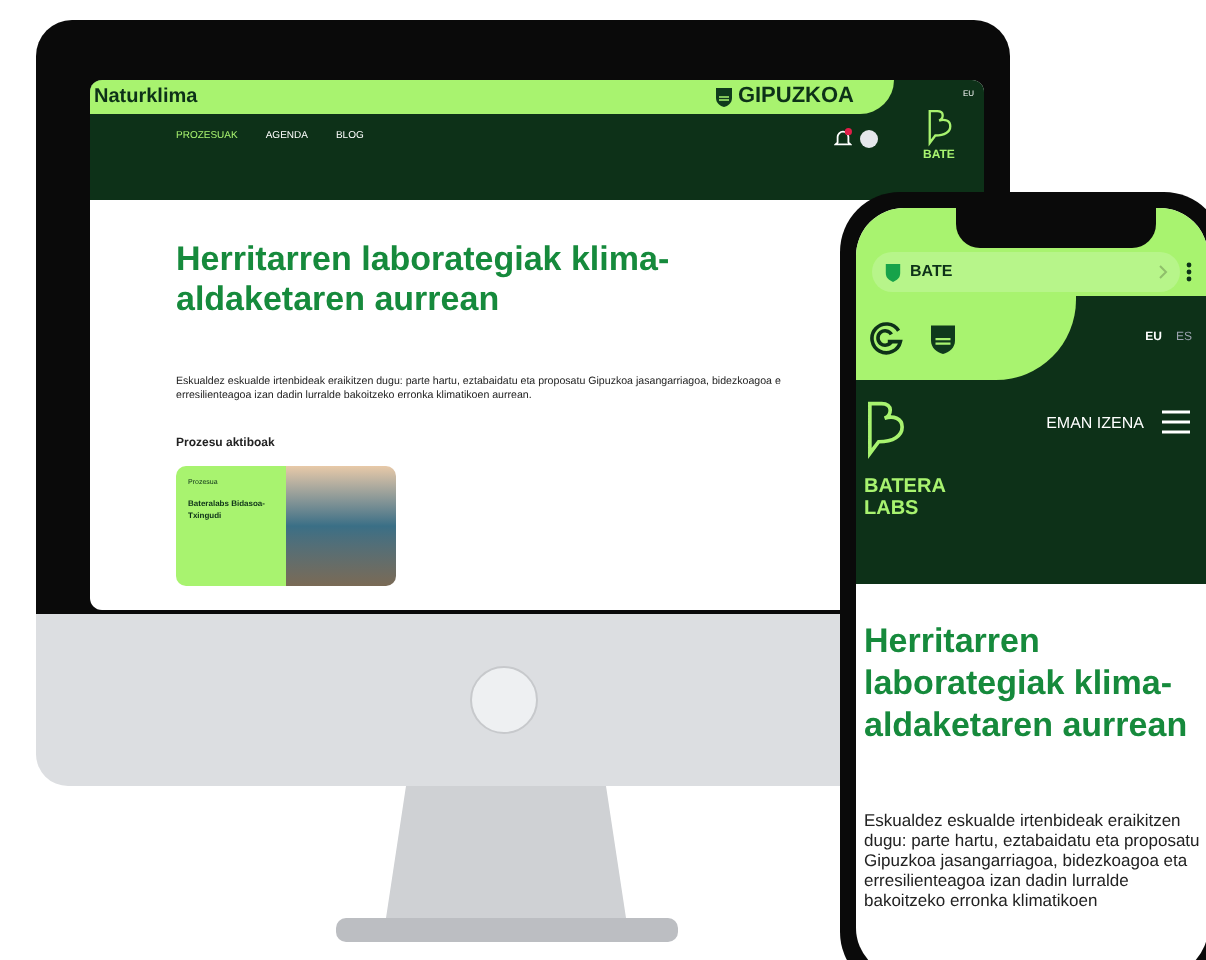  I want to click on phone-title: Herritarren laborategiak klima-aldaketaren aurrean, so click(1027, 683).